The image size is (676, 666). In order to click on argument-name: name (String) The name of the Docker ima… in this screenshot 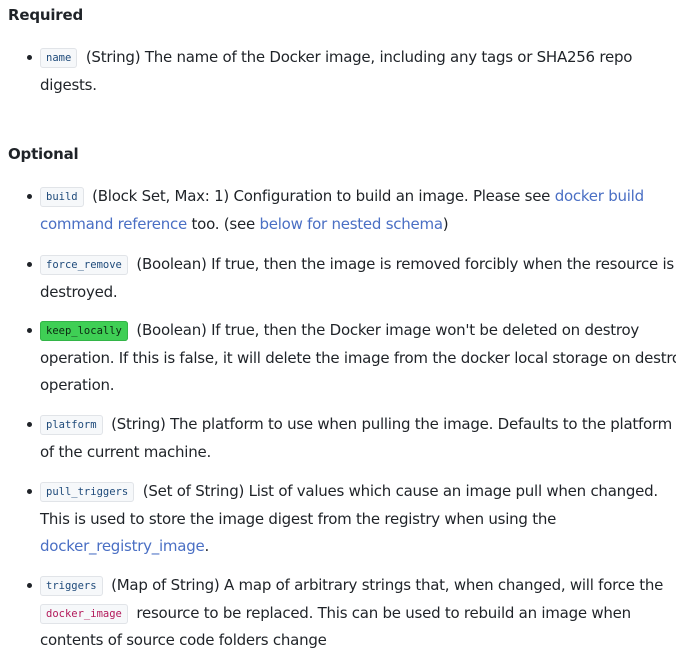, I will do `click(347, 71)`.